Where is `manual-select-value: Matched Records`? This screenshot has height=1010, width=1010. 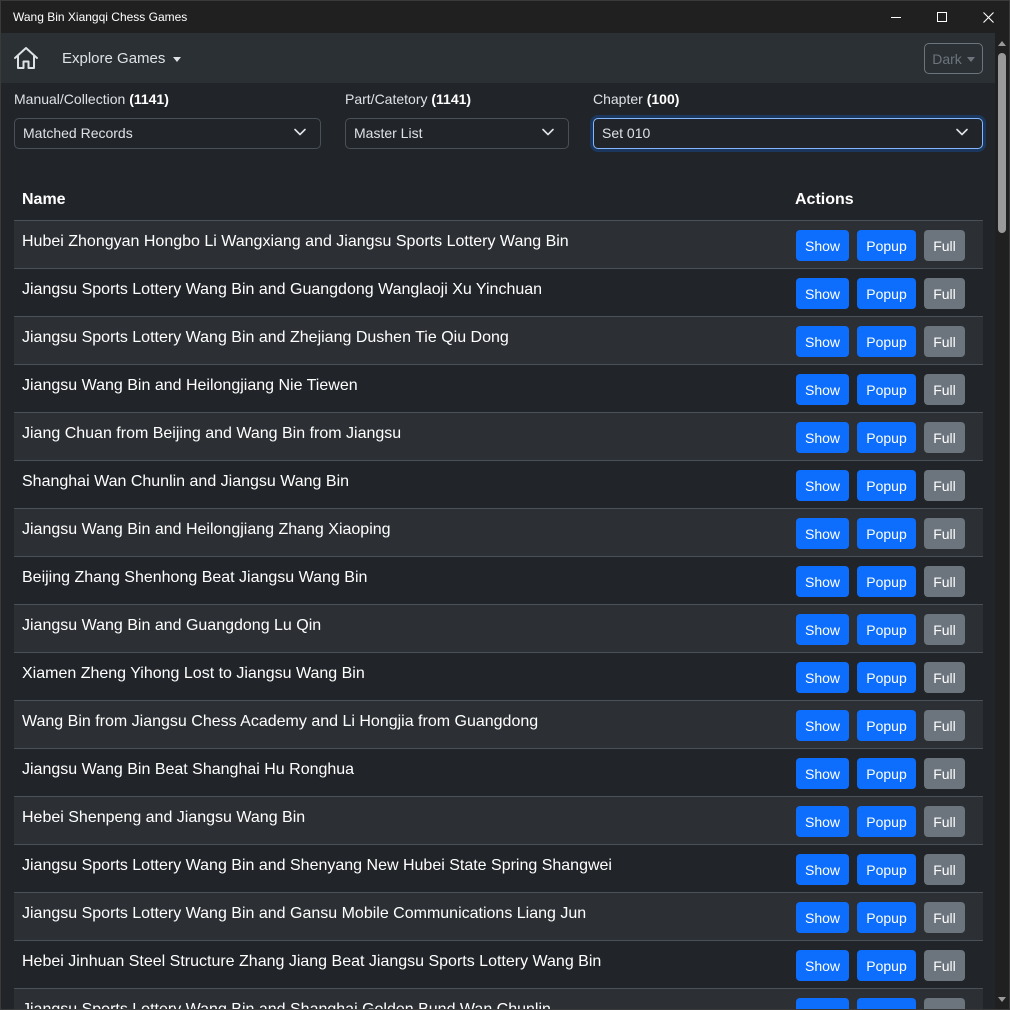
manual-select-value: Matched Records is located at coordinates (78, 133).